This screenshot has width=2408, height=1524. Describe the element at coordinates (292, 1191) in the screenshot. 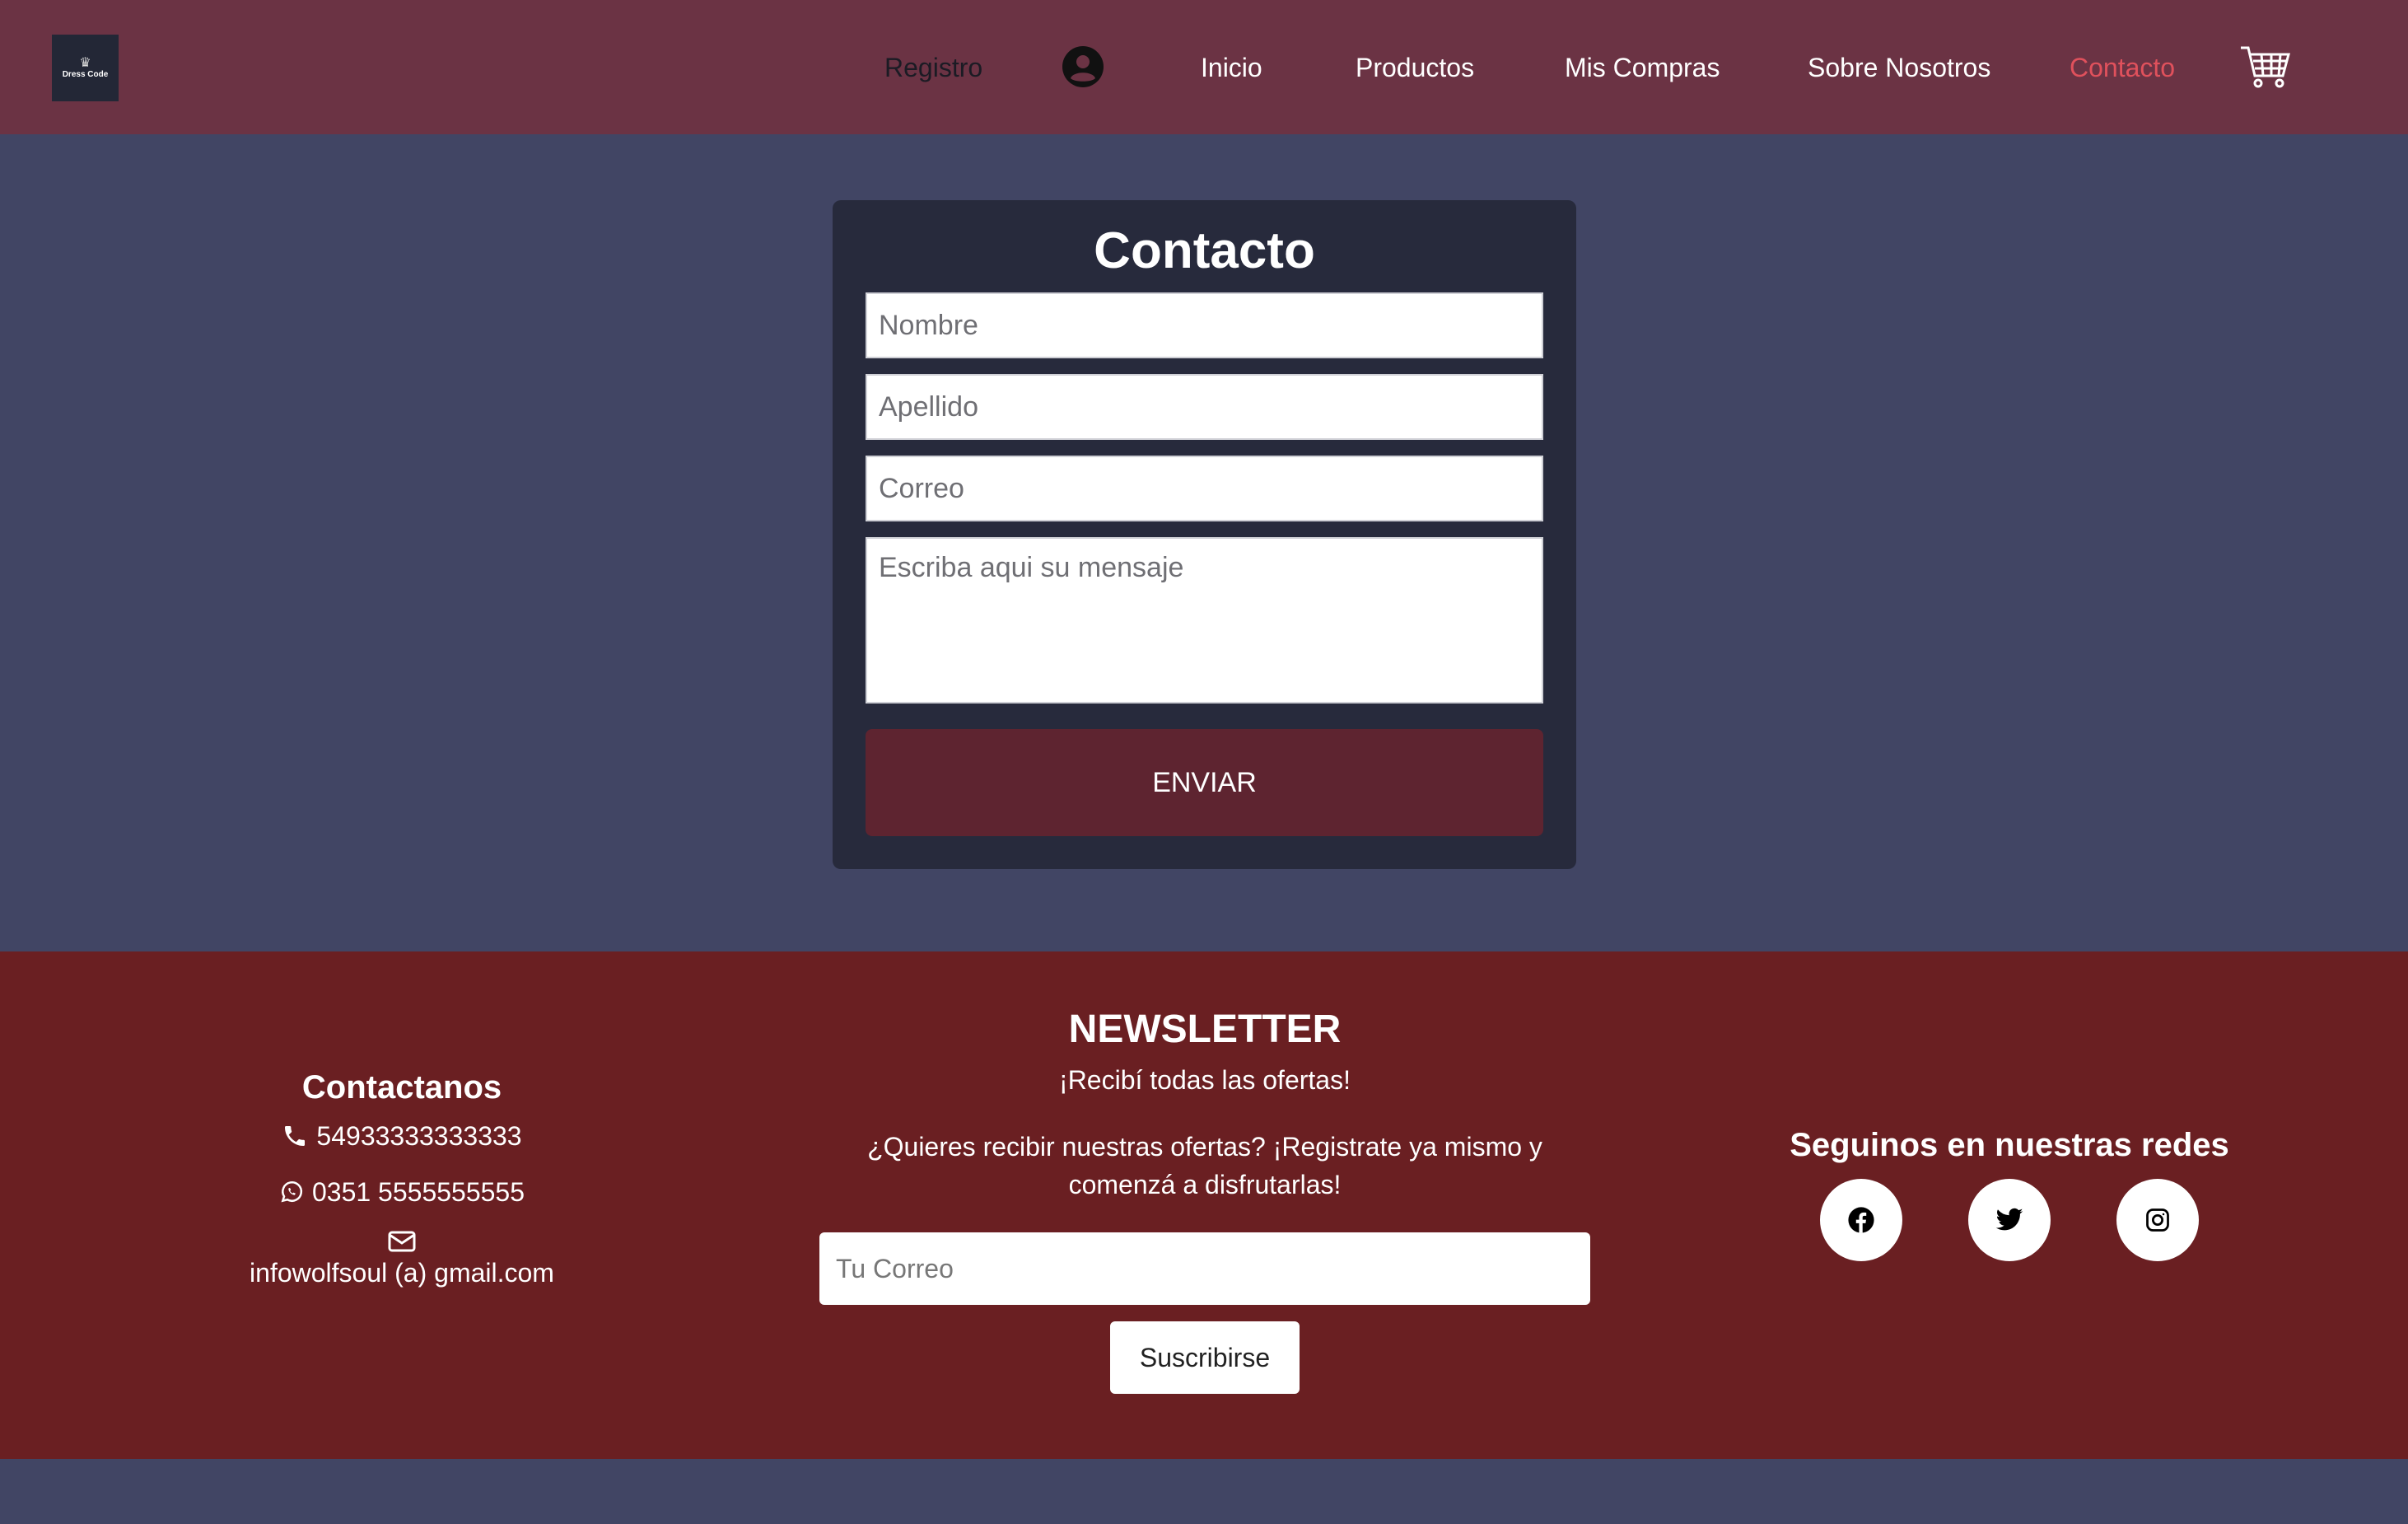

I see `whatsapp-icon` at that location.